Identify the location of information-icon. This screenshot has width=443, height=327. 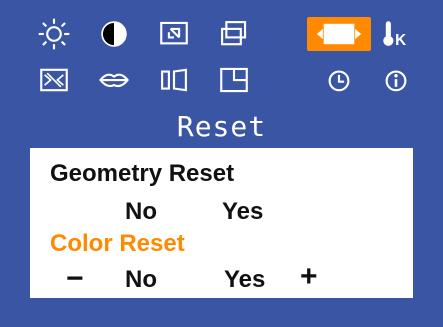
(396, 80).